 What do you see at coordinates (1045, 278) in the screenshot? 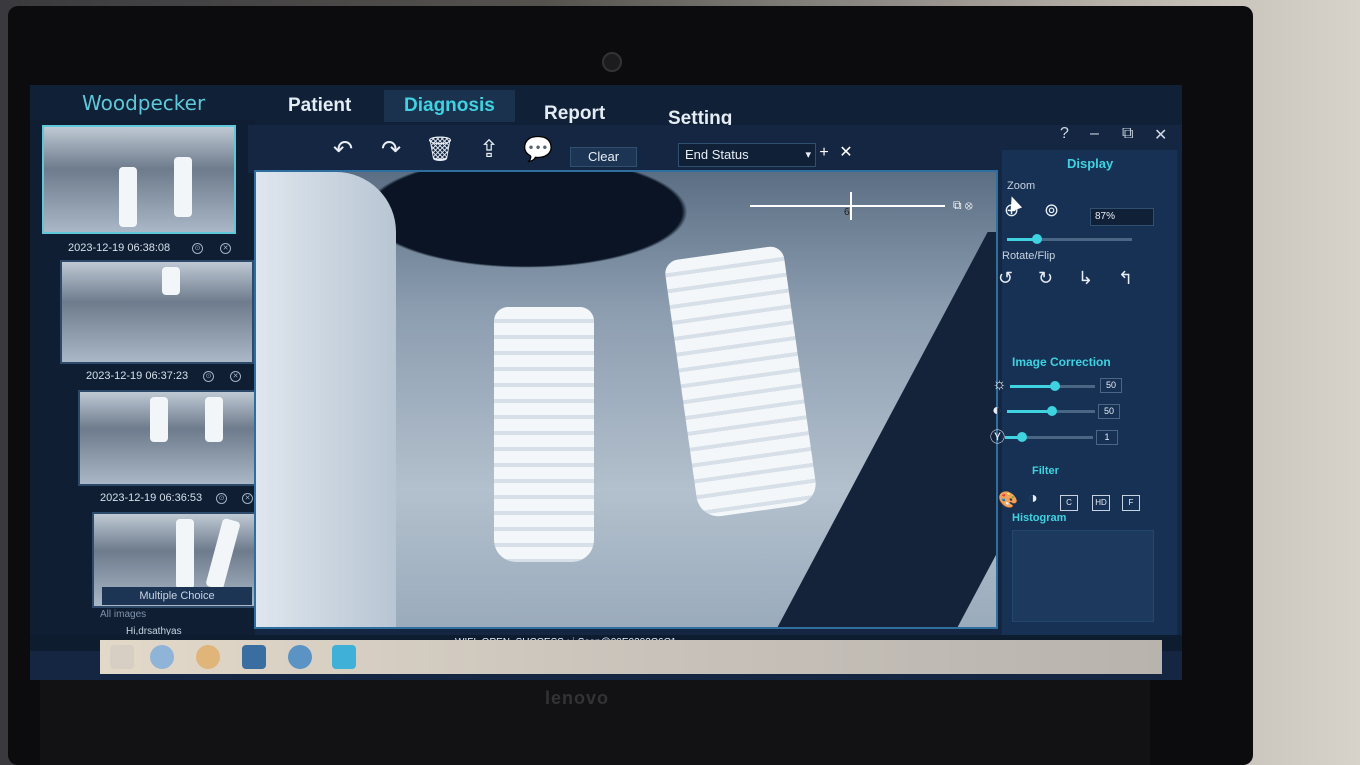
I see `rotate-right-icon: ↻` at bounding box center [1045, 278].